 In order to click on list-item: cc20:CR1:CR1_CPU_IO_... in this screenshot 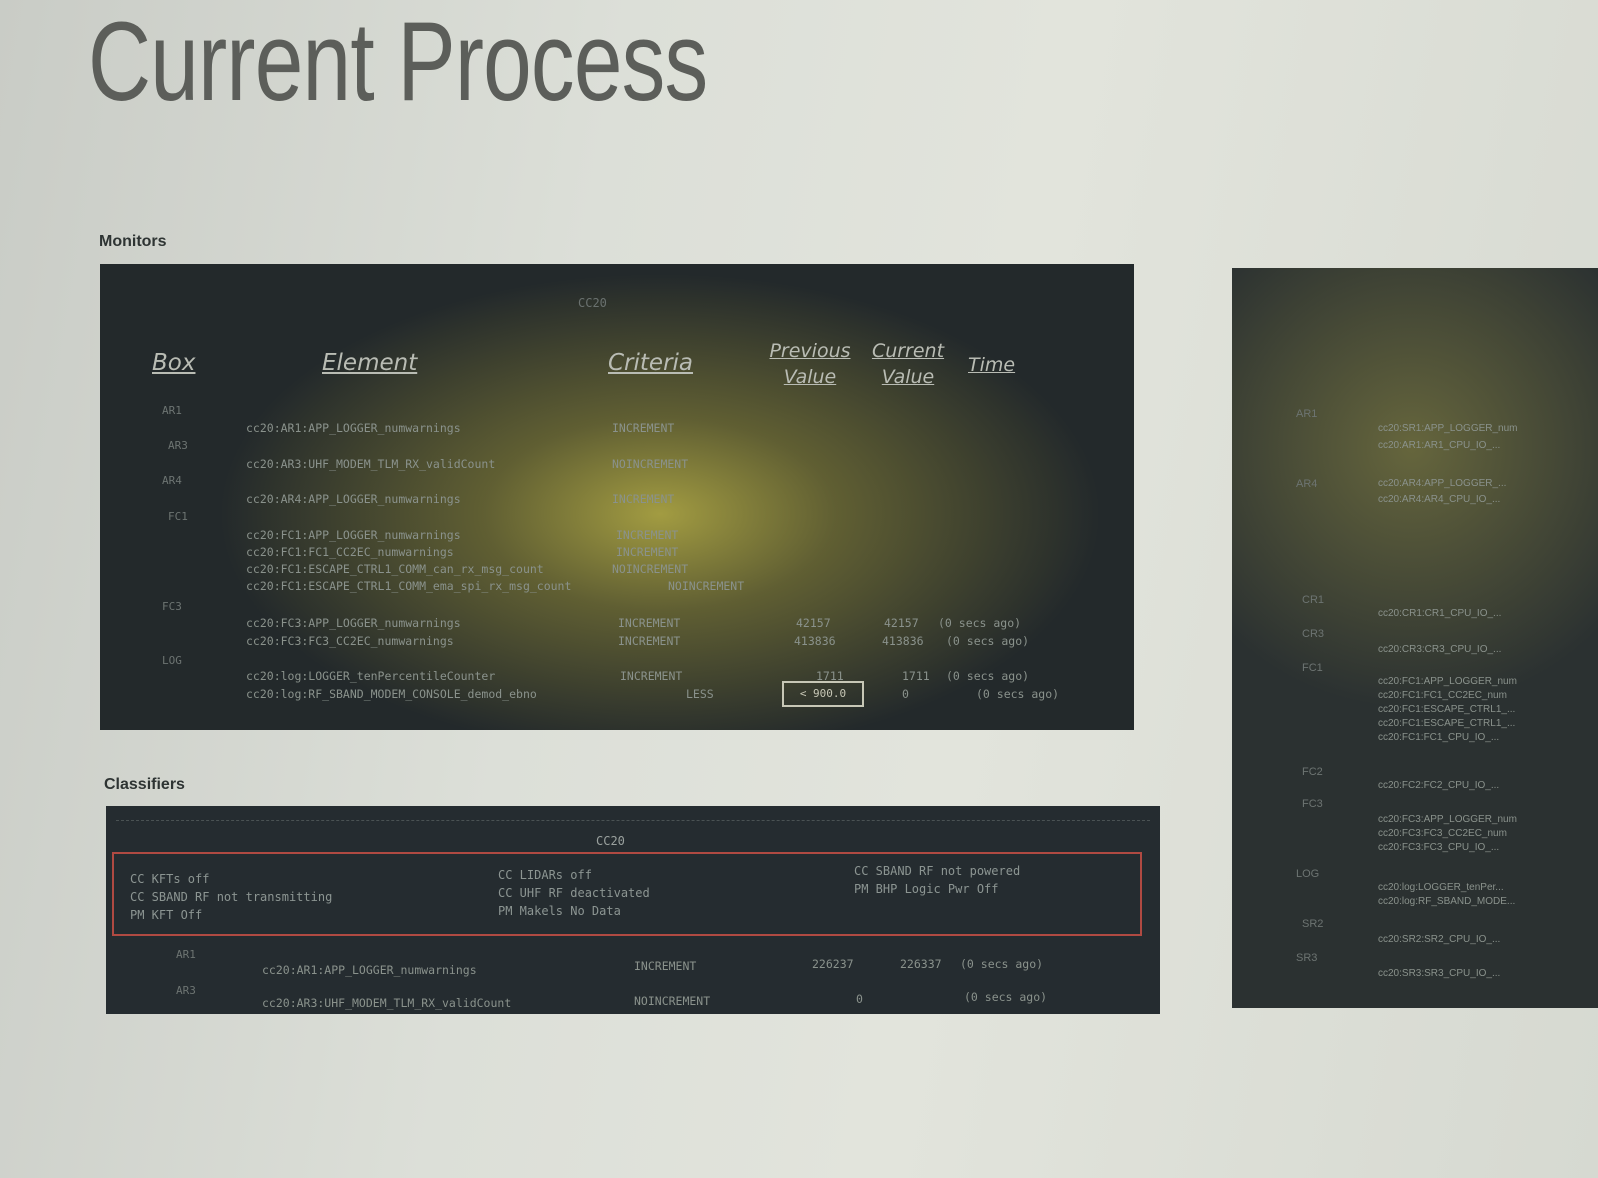, I will do `click(1440, 613)`.